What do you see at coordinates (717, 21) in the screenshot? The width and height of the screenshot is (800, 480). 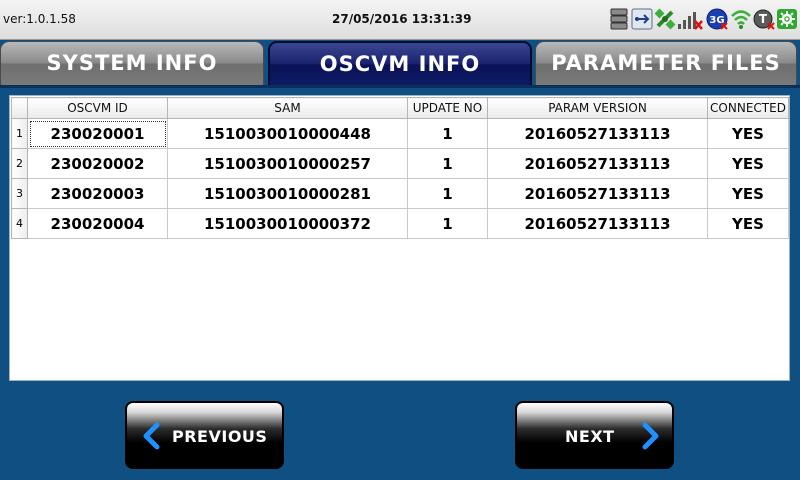 I see `network-3g-icon: 3G` at bounding box center [717, 21].